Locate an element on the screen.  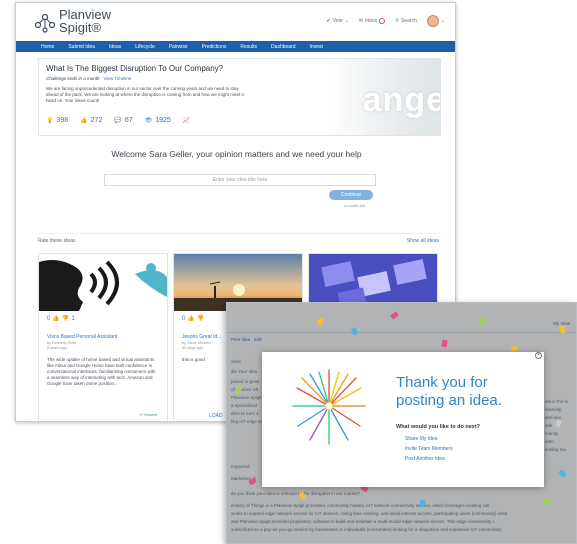
vote-label: Vote is located at coordinates (337, 21).